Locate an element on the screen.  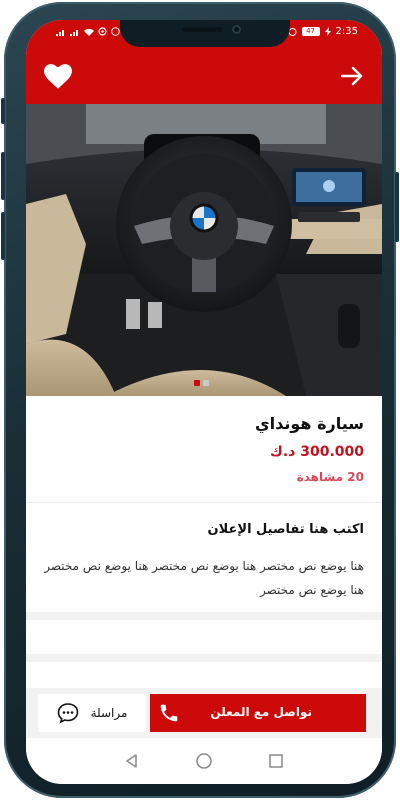
favorite-button is located at coordinates (58, 77).